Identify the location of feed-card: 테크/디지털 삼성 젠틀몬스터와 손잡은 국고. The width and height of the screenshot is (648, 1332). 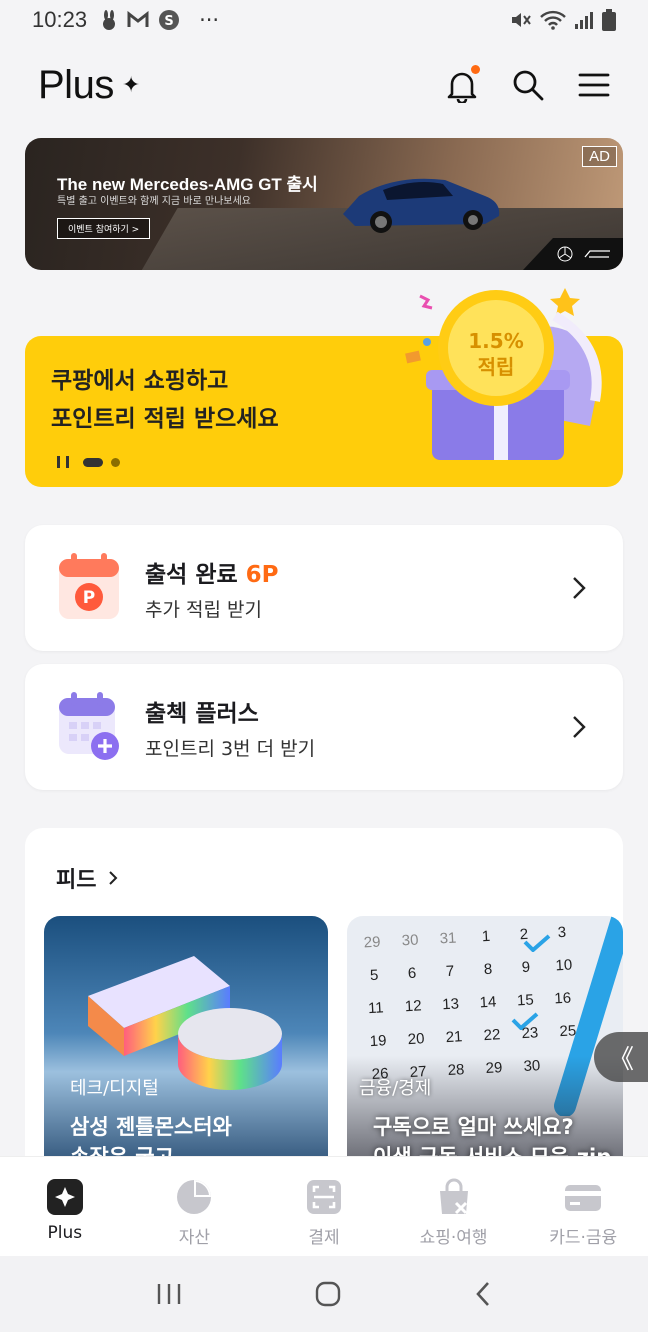
(186, 1046).